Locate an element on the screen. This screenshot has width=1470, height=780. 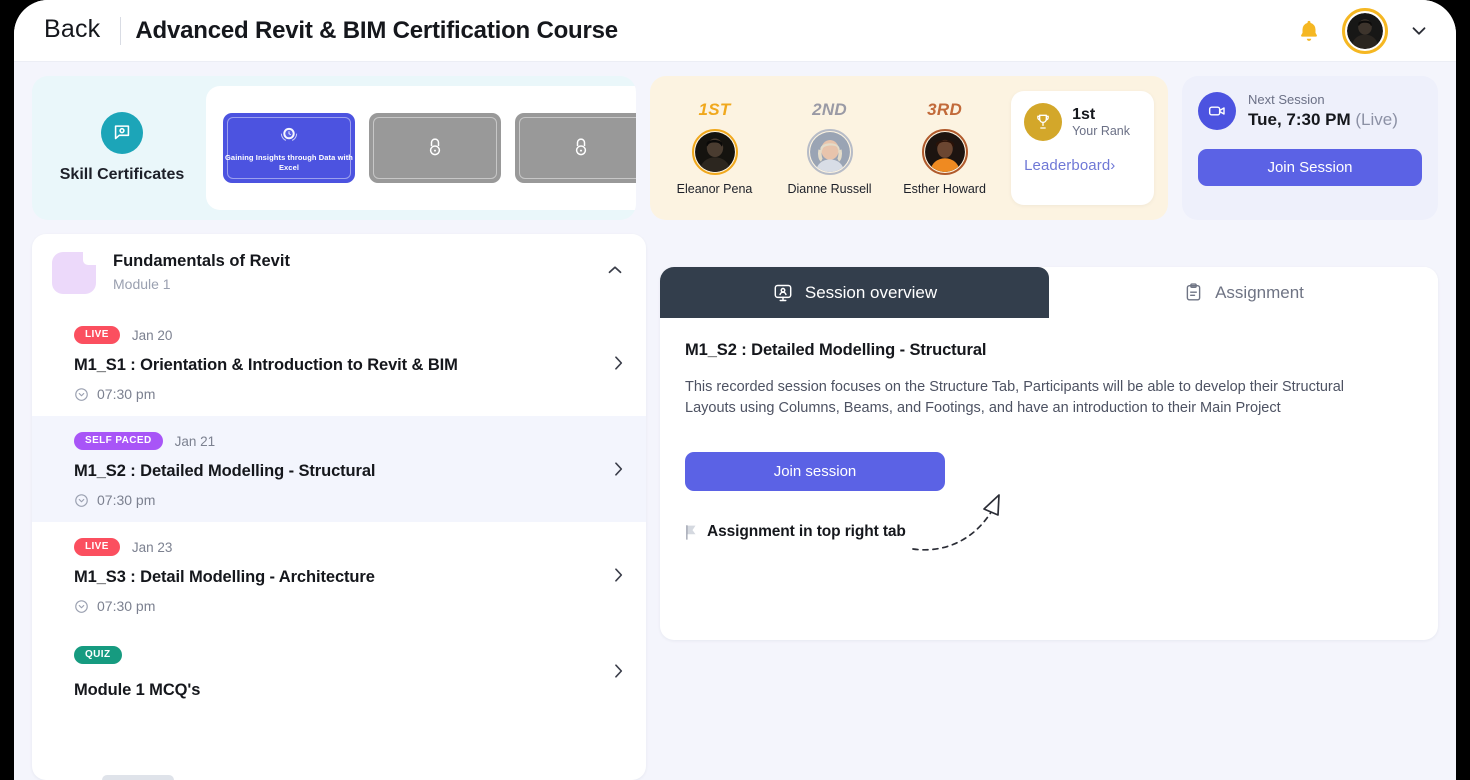
your-rank-label: Your Rank is located at coordinates (1101, 131).